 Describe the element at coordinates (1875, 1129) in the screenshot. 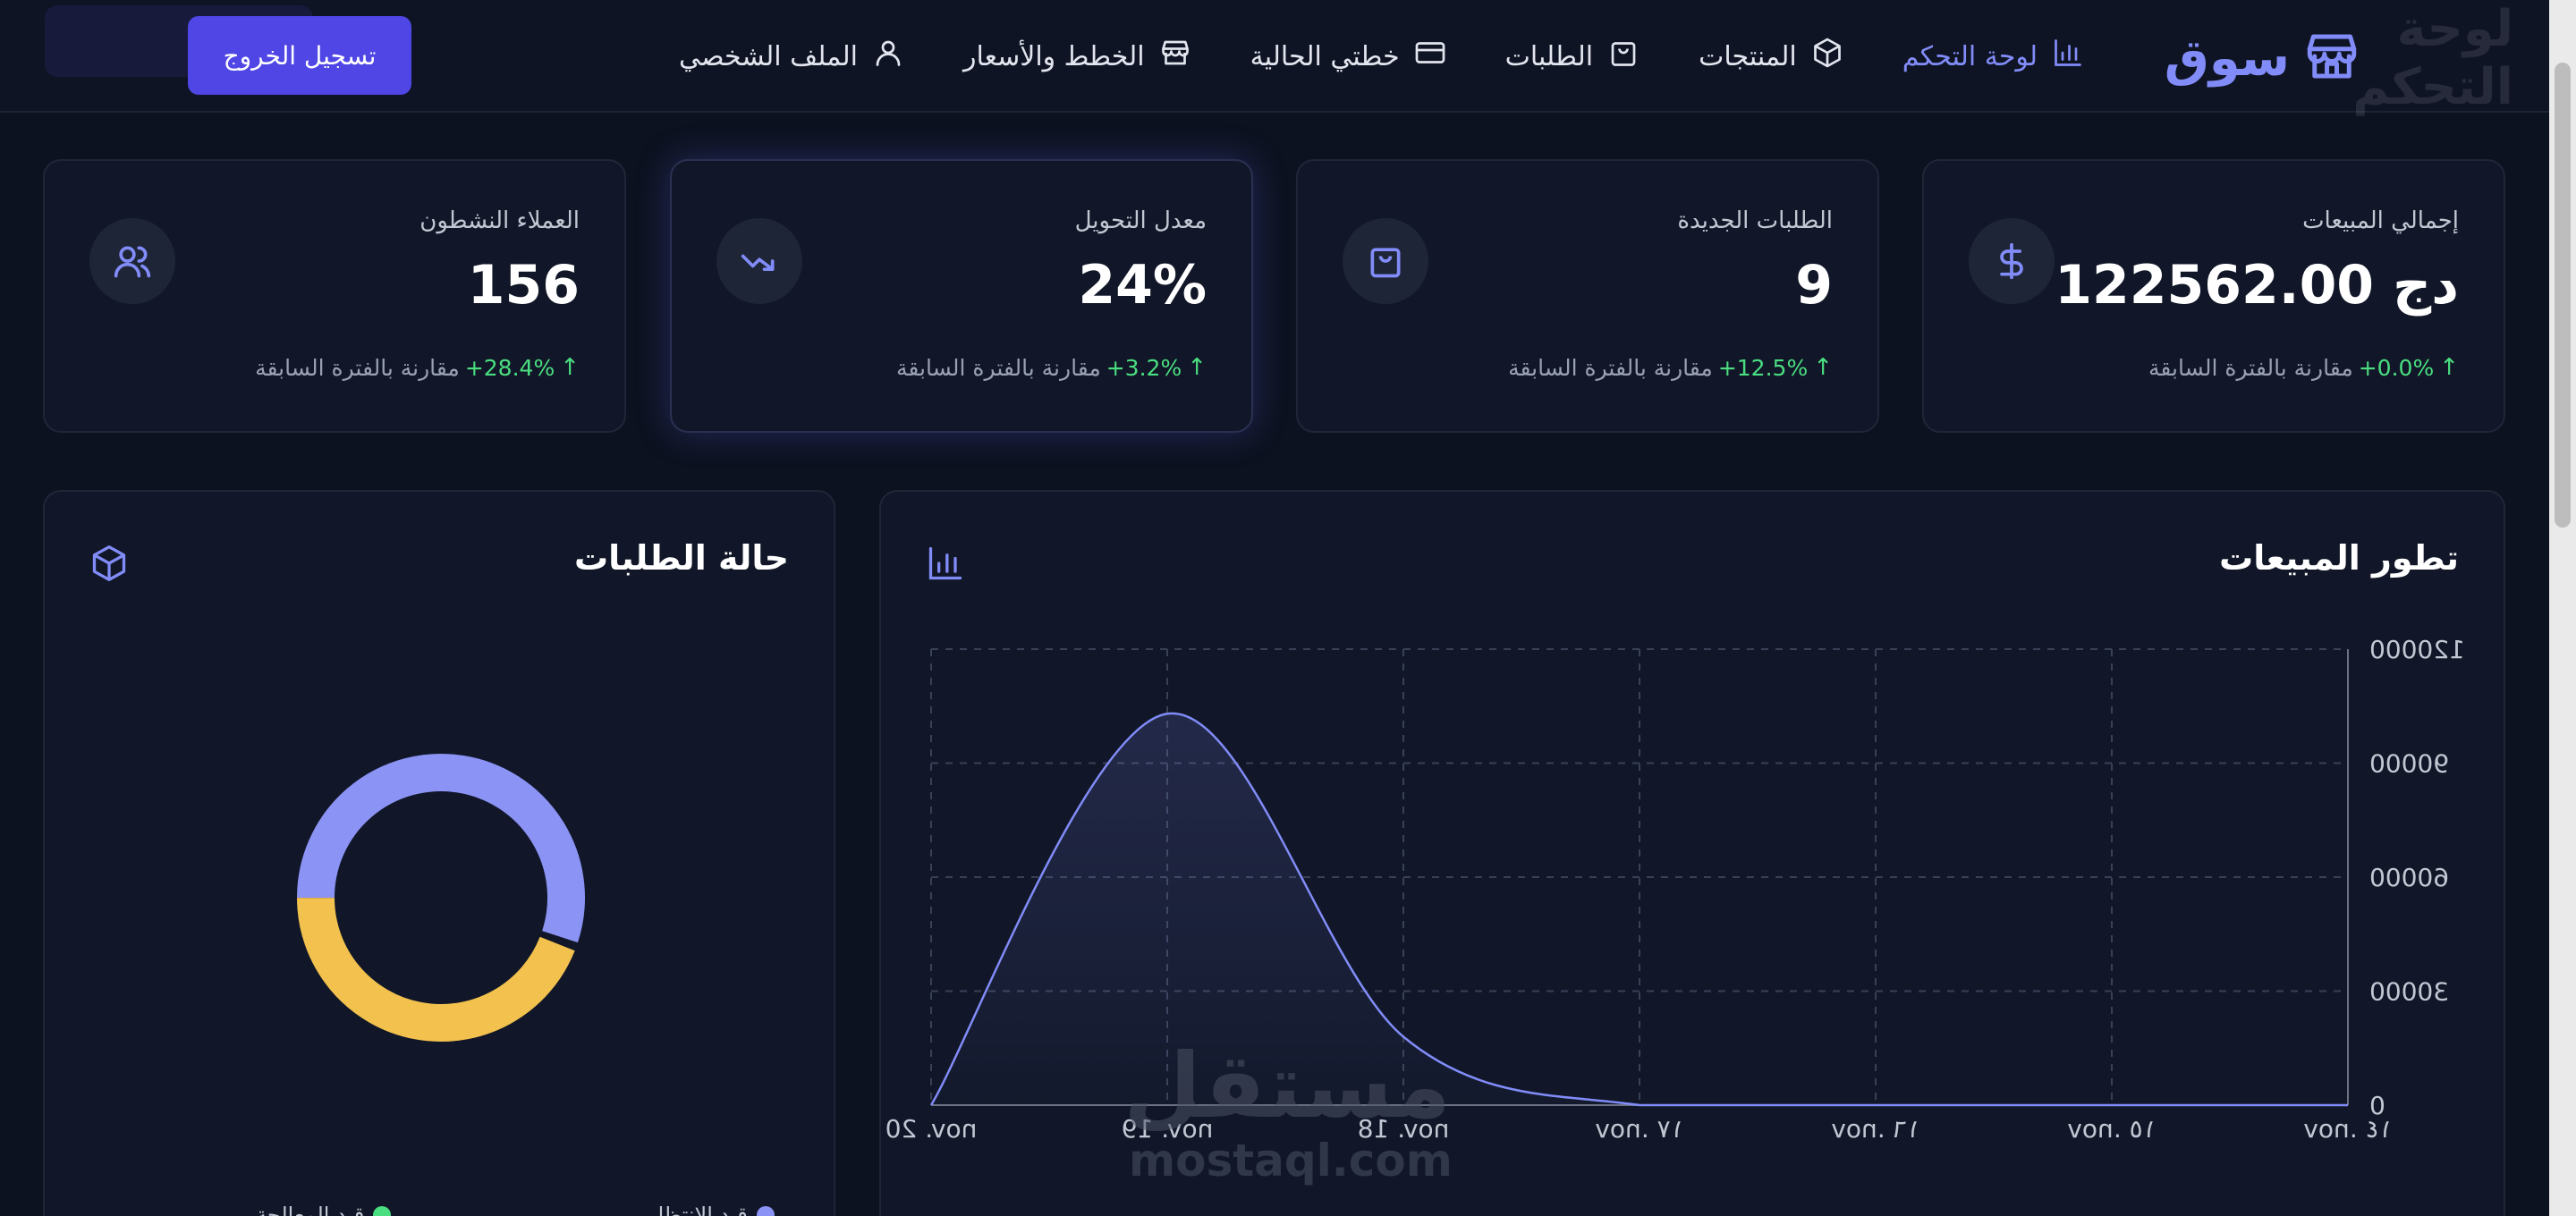

I see `x-tick-label: nov. ١٦` at that location.